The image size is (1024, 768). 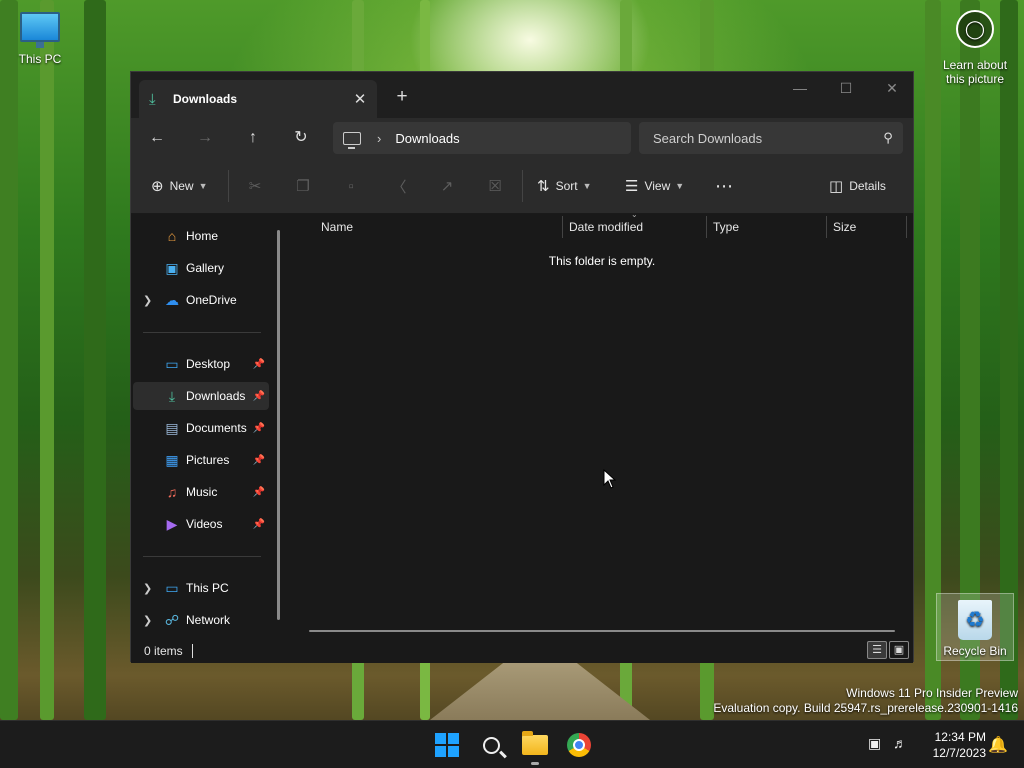 I want to click on search-input, so click(x=763, y=138).